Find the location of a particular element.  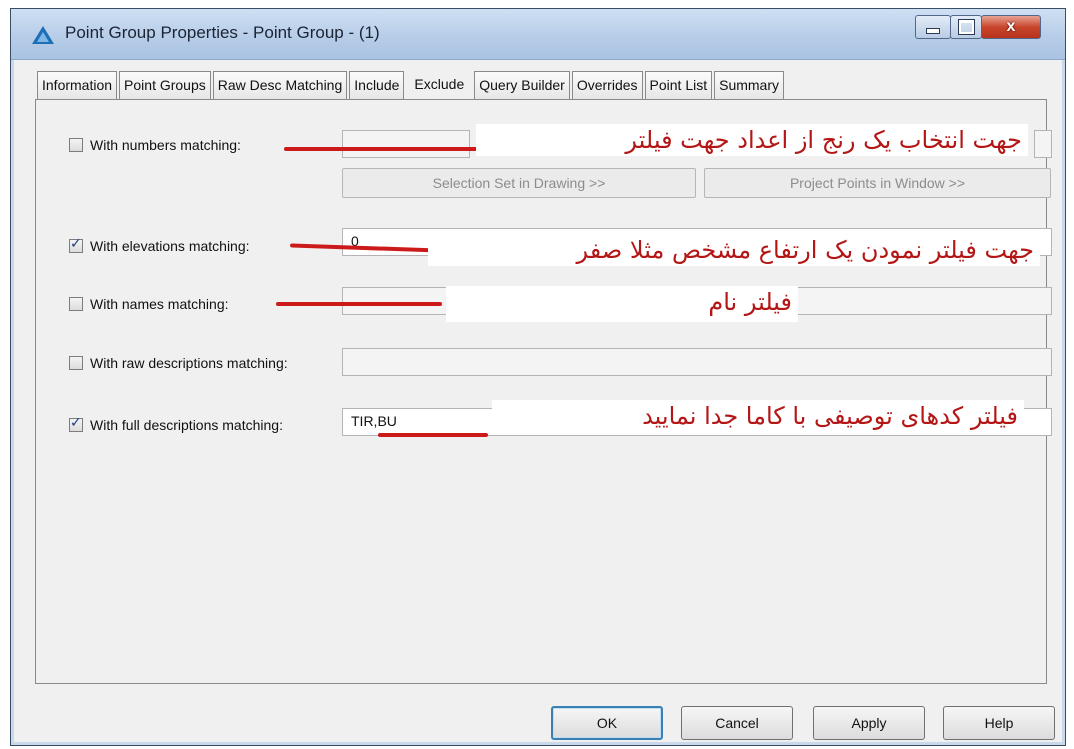

numbers-label: With numbers matching: is located at coordinates (165, 145).